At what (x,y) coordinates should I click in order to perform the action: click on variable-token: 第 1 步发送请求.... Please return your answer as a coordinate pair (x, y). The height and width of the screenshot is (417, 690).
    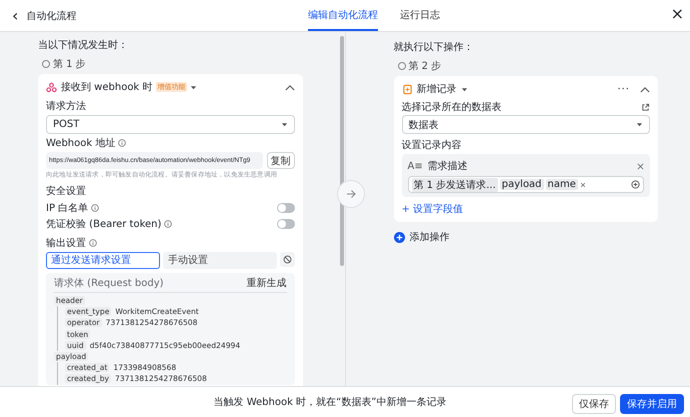
    Looking at the image, I should click on (455, 185).